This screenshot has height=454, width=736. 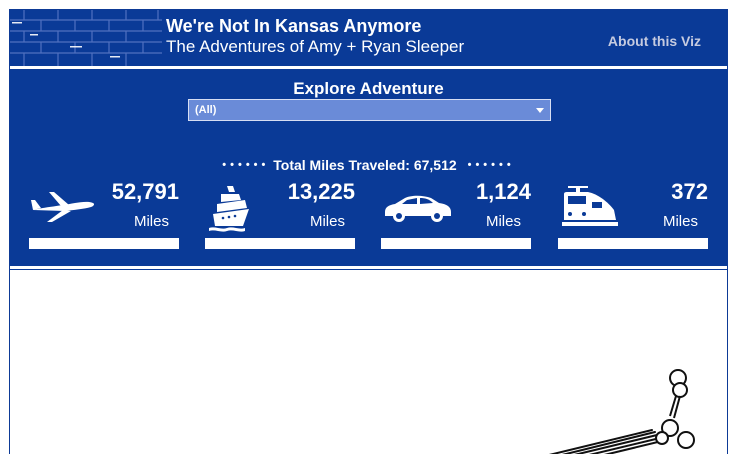 What do you see at coordinates (689, 191) in the screenshot?
I see `stat-value: 372` at bounding box center [689, 191].